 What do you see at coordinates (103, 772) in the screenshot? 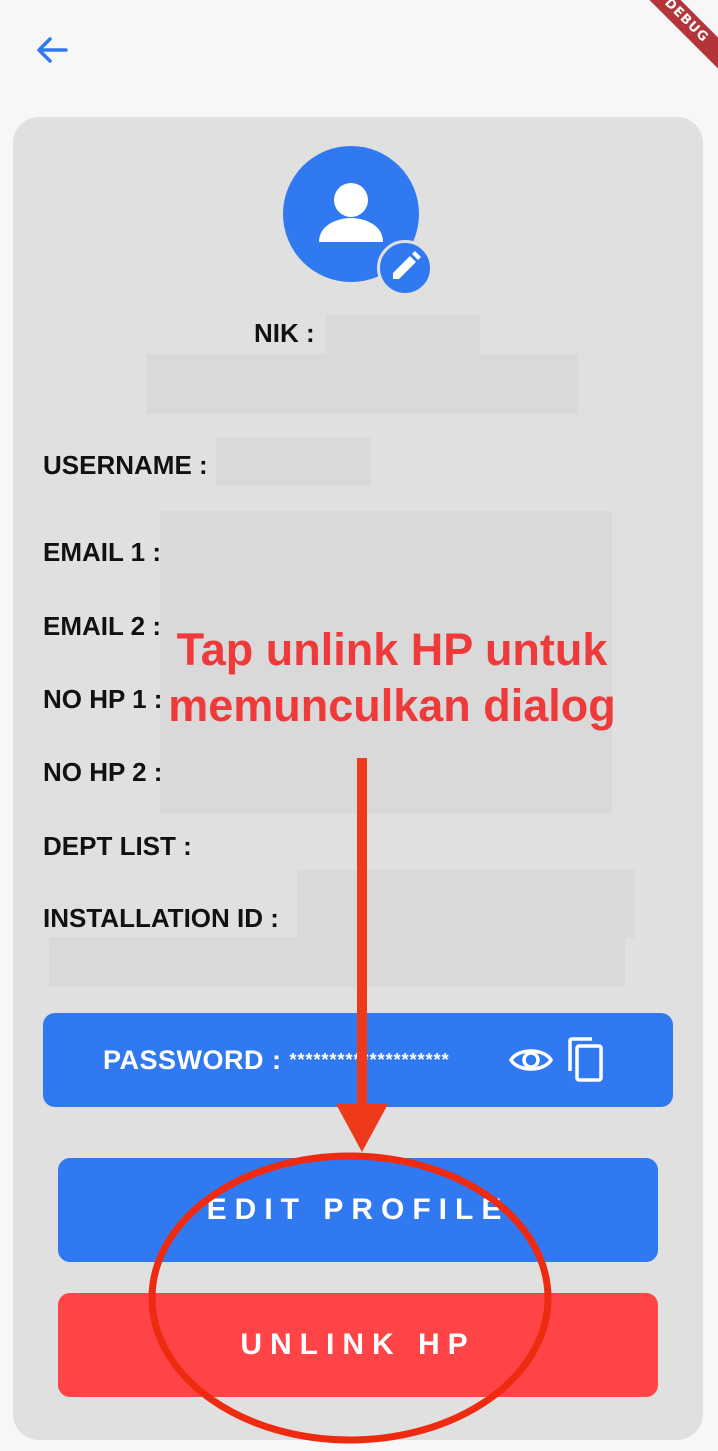
I see `nohp2-label: NO HP 2 :` at bounding box center [103, 772].